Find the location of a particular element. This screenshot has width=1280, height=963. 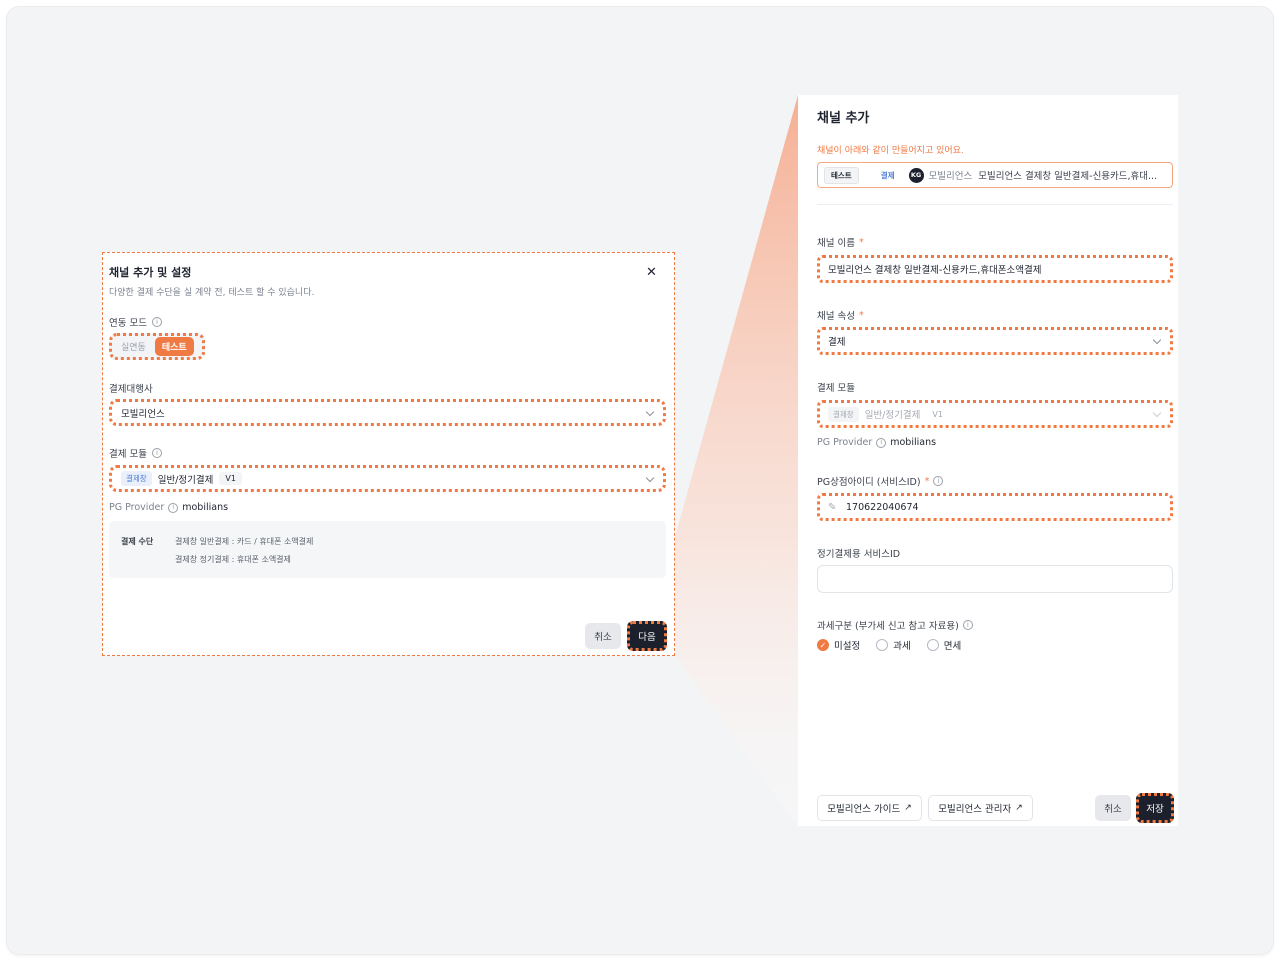

tax-option-label: 면세 is located at coordinates (952, 646).